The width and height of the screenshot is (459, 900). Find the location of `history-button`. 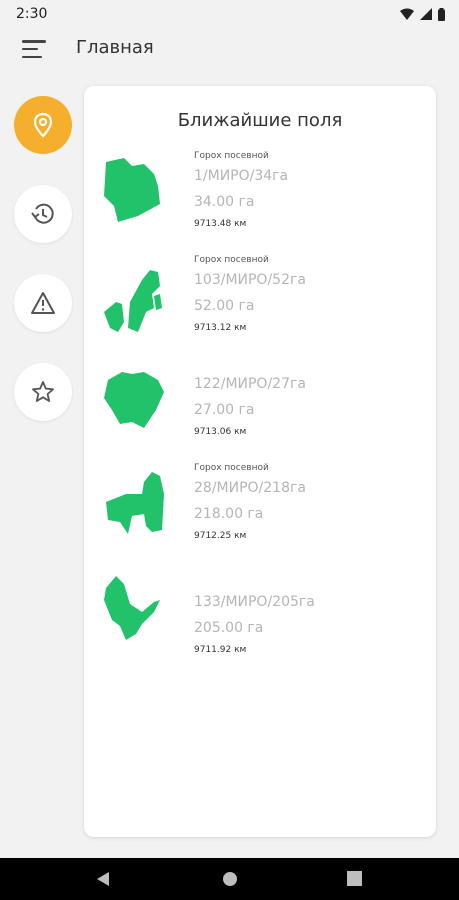

history-button is located at coordinates (43, 214).